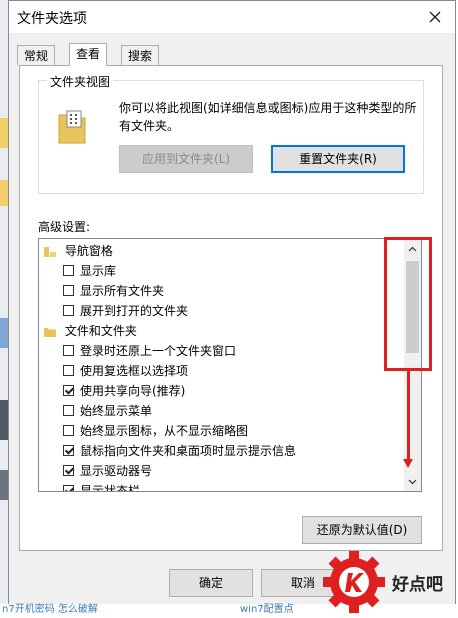 The height and width of the screenshot is (618, 458). I want to click on background-article-link: n7开机密码 怎么破解, so click(50, 609).